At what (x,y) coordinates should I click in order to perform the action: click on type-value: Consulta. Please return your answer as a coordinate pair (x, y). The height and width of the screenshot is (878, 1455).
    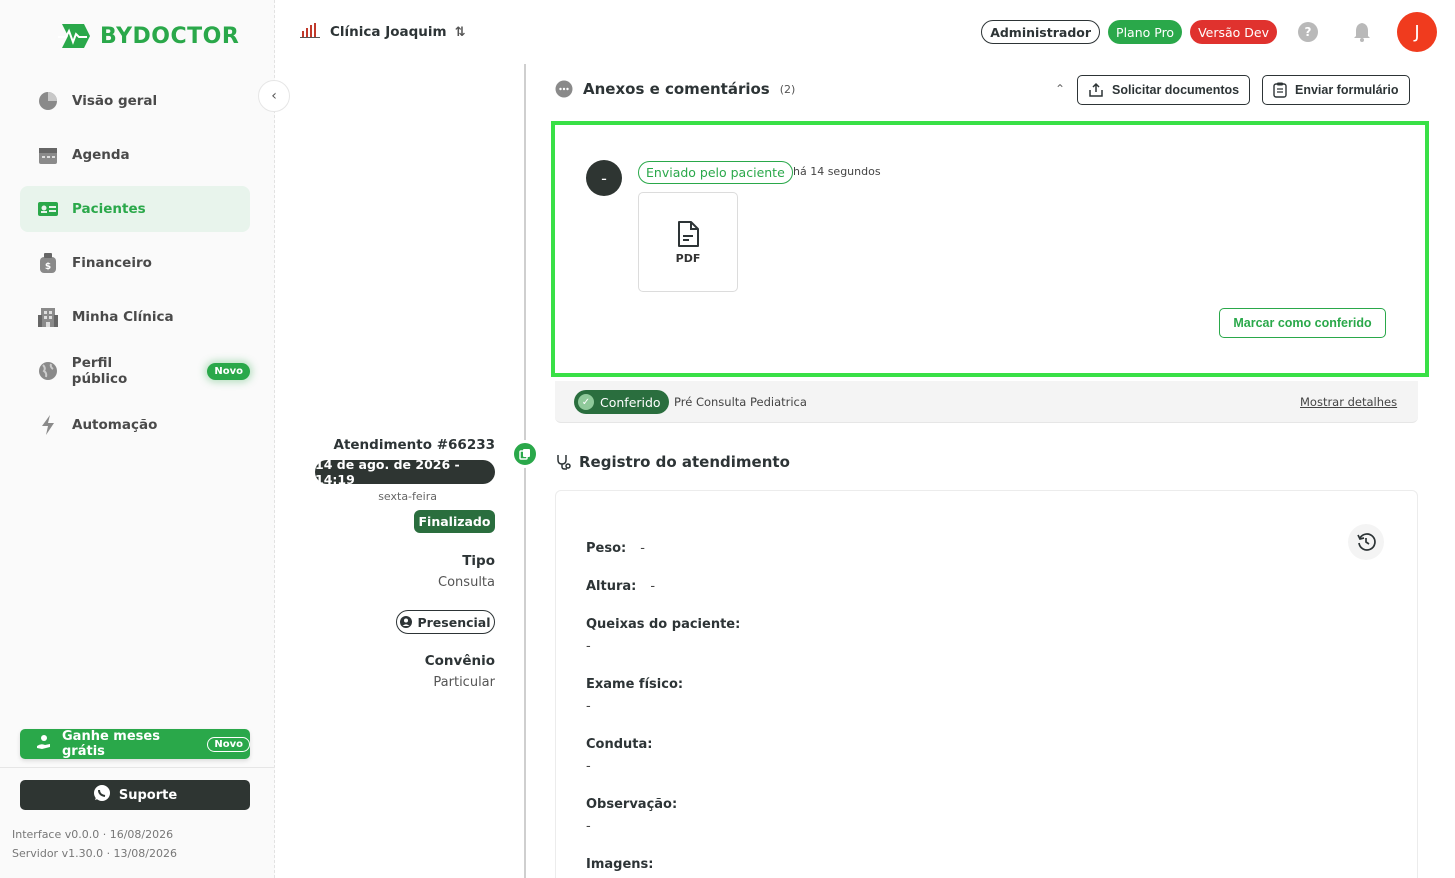
    Looking at the image, I should click on (466, 582).